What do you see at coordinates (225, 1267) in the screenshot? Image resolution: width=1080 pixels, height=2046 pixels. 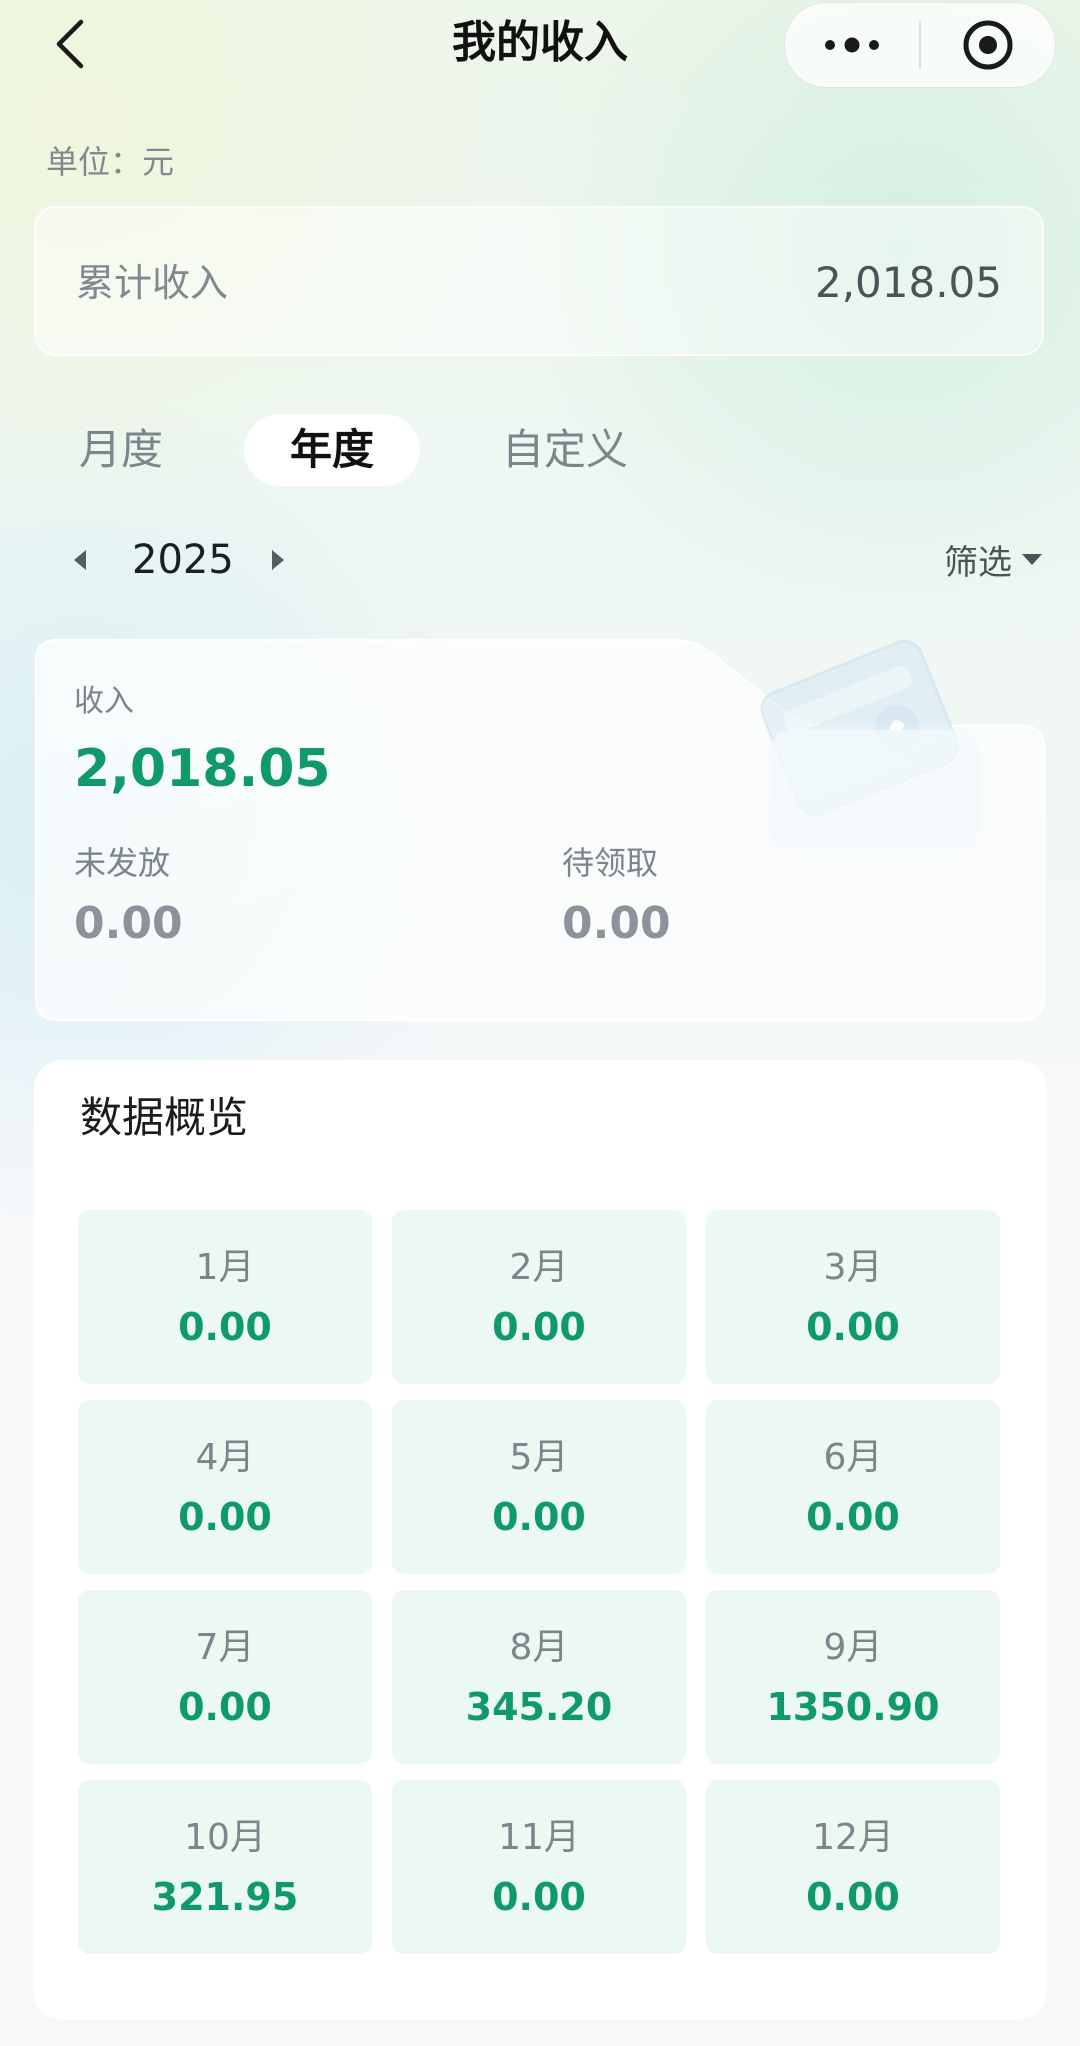 I see `month-label: 1月` at bounding box center [225, 1267].